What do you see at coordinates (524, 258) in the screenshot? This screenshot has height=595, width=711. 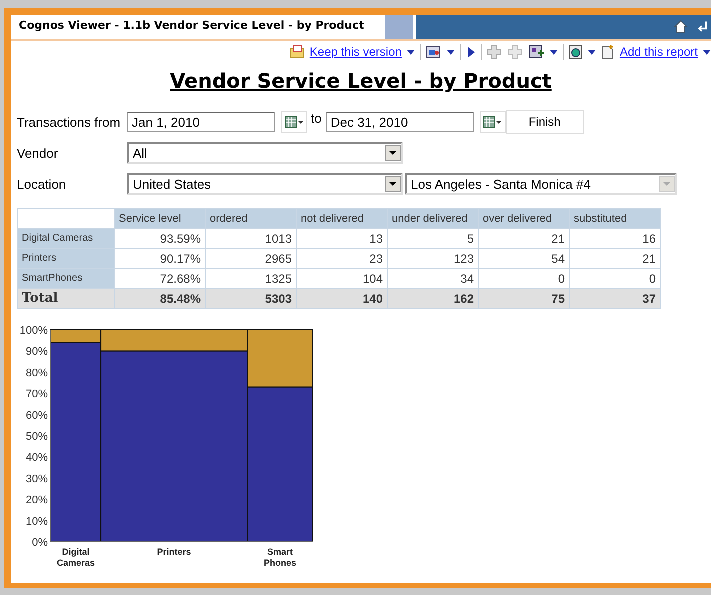 I see `table-cell: 54` at bounding box center [524, 258].